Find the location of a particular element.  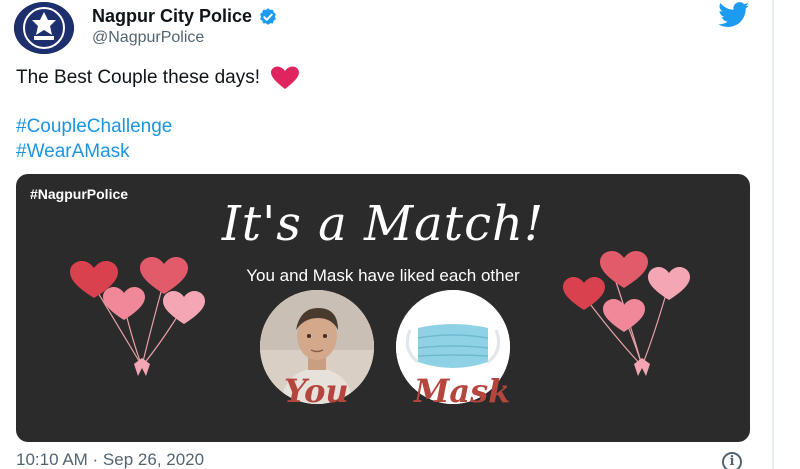

tweet-text: The Best Couple these days! is located at coordinates (138, 77).